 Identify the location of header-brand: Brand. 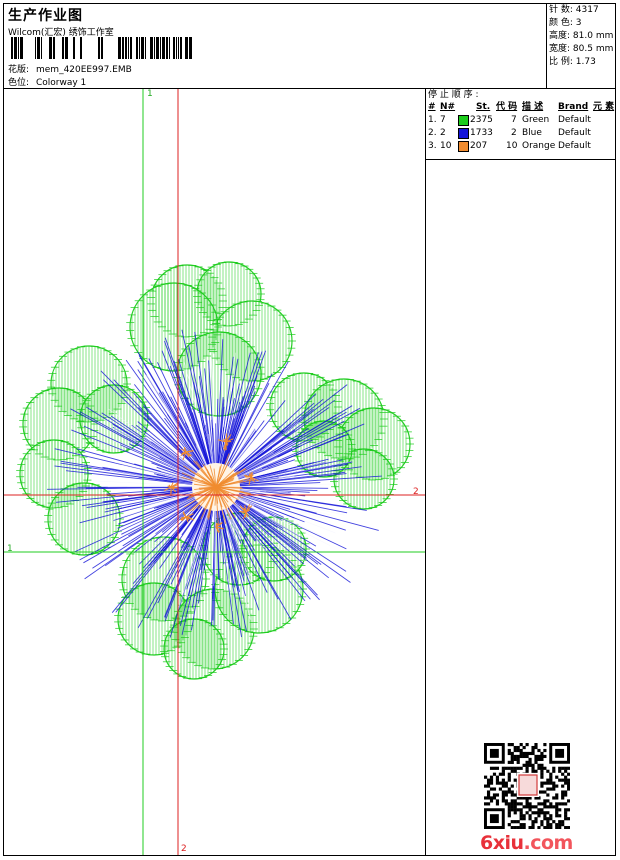
(573, 107).